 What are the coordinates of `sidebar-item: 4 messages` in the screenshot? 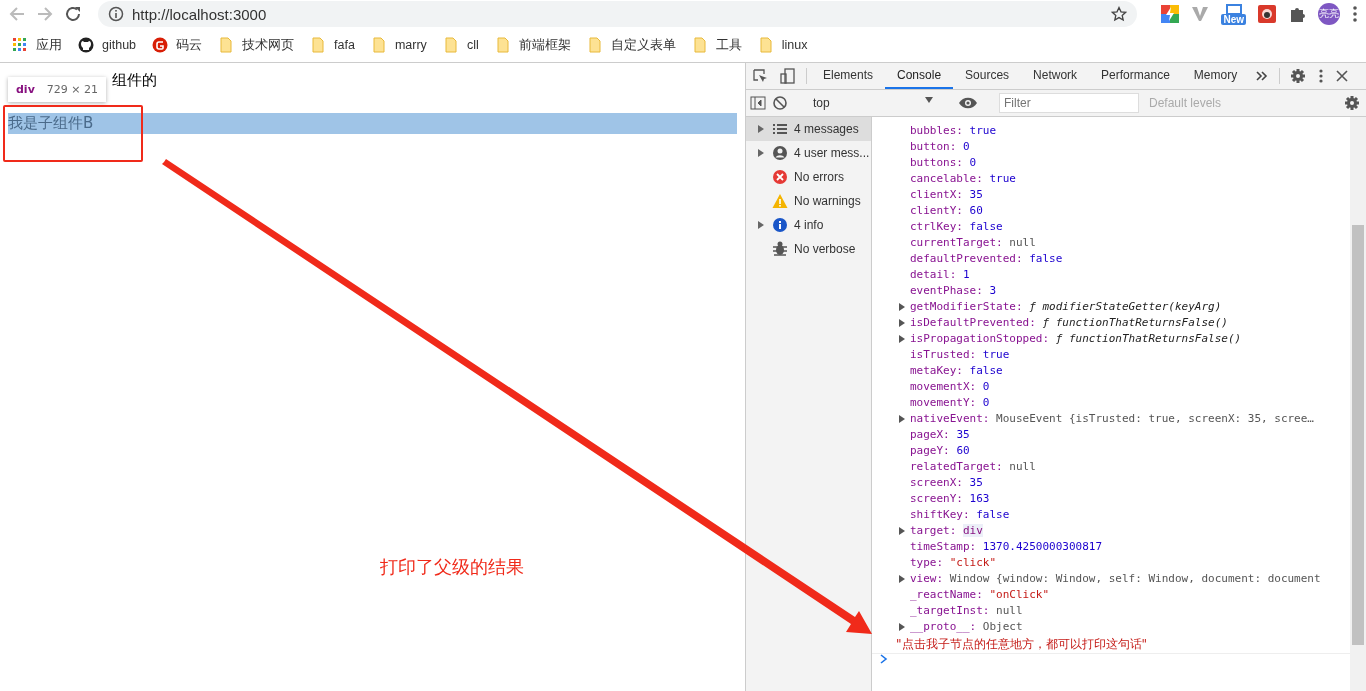 It's located at (808, 129).